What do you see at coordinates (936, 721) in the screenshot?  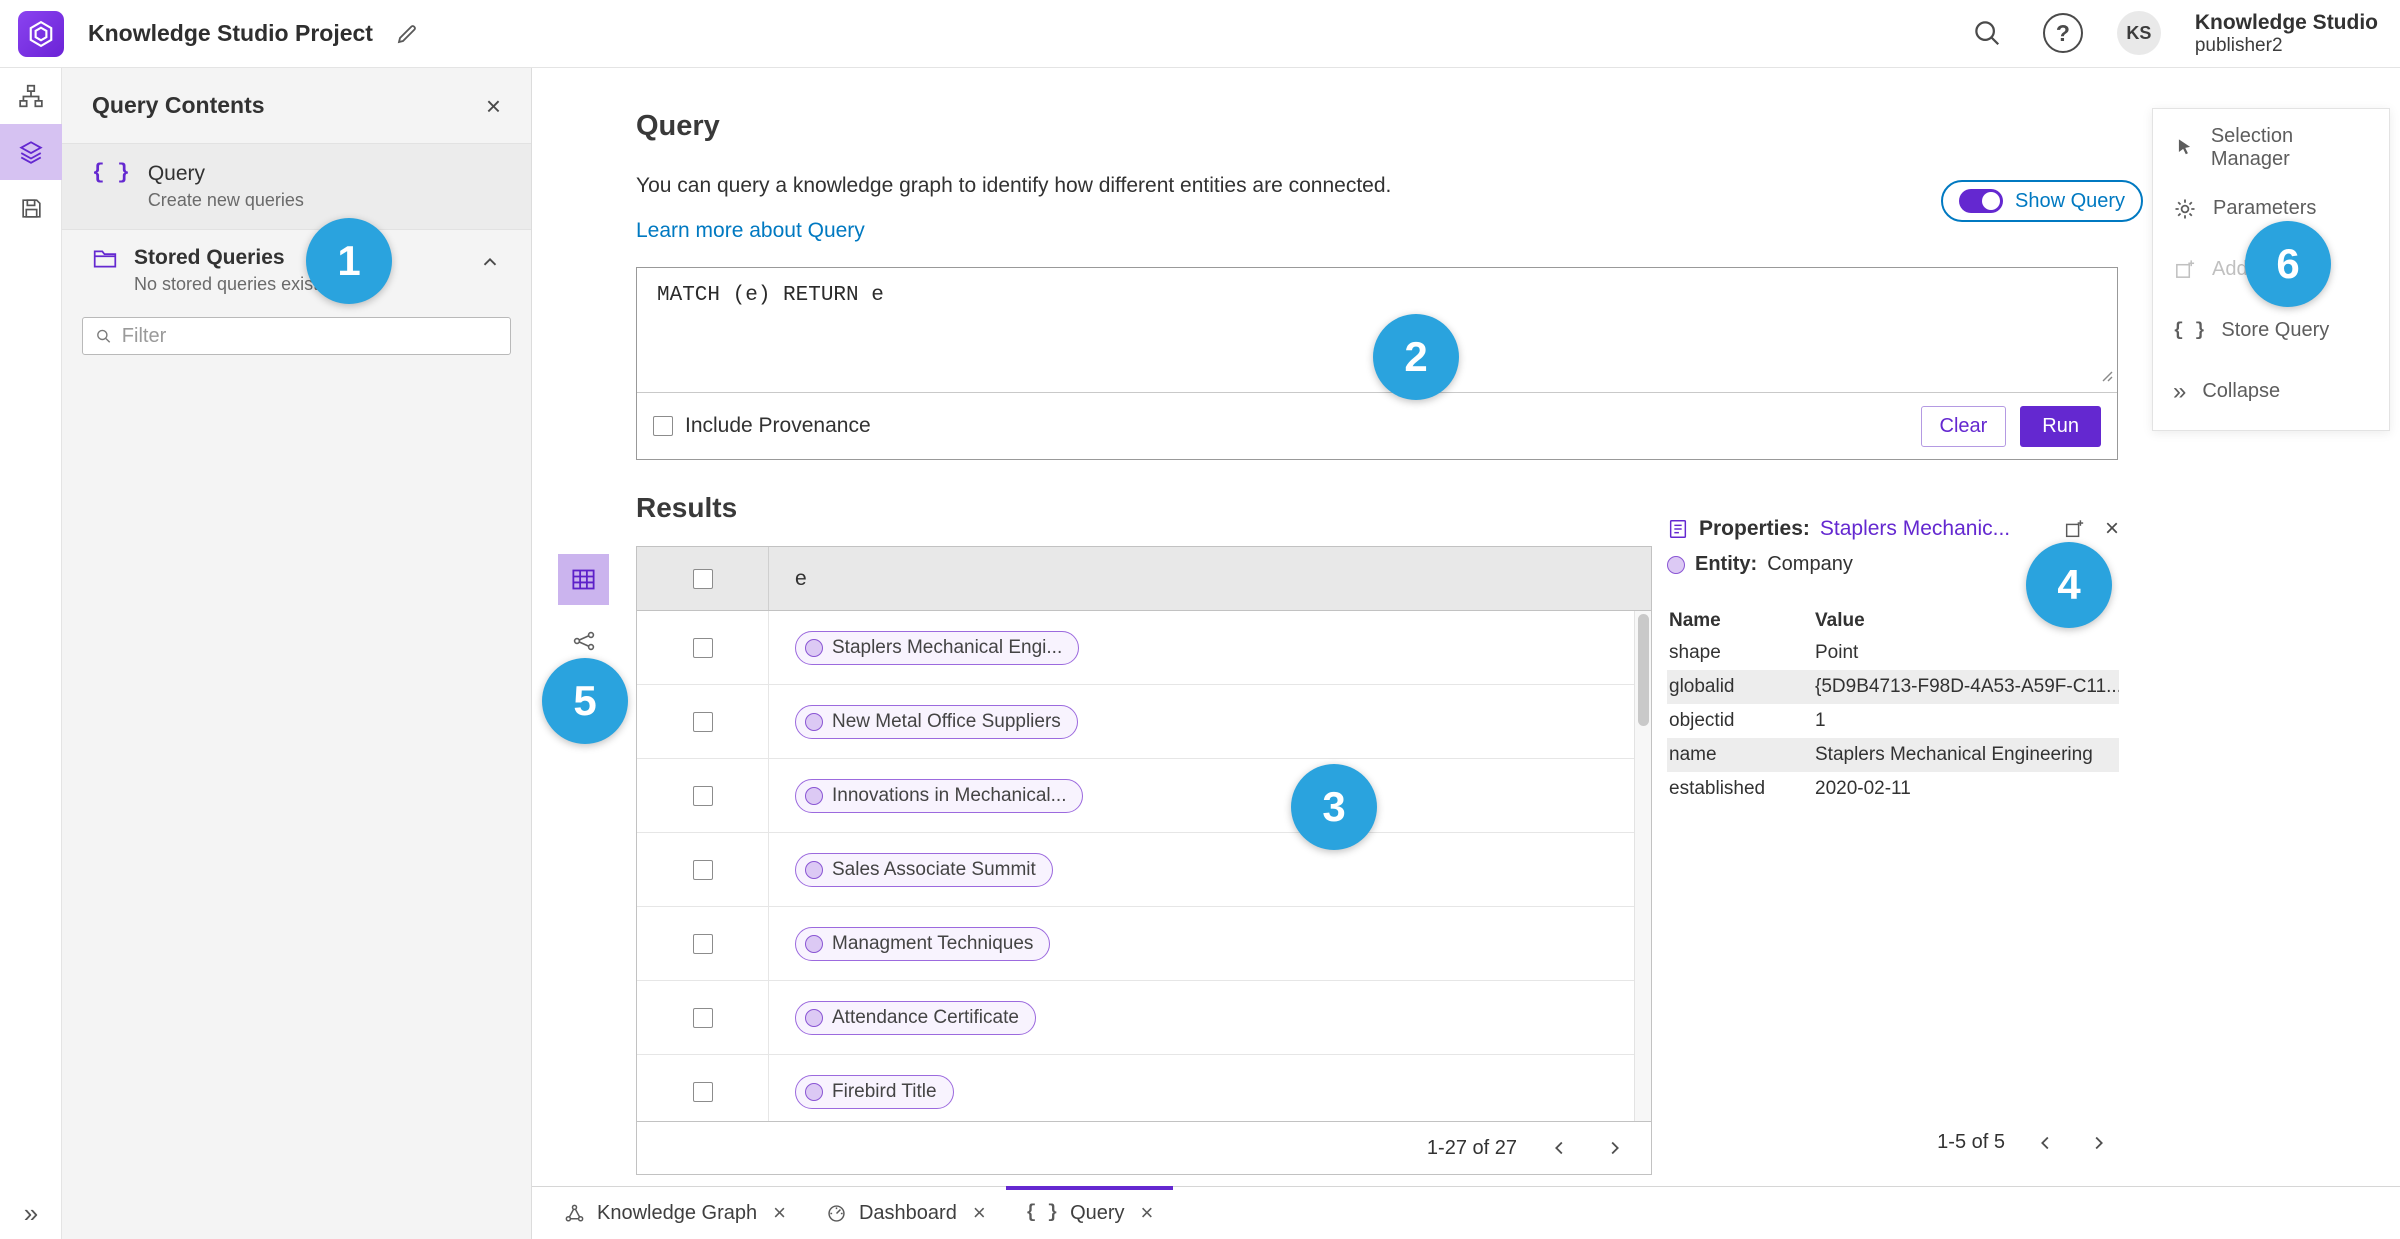 I see `entity-pill: New Metal Office Suppliers` at bounding box center [936, 721].